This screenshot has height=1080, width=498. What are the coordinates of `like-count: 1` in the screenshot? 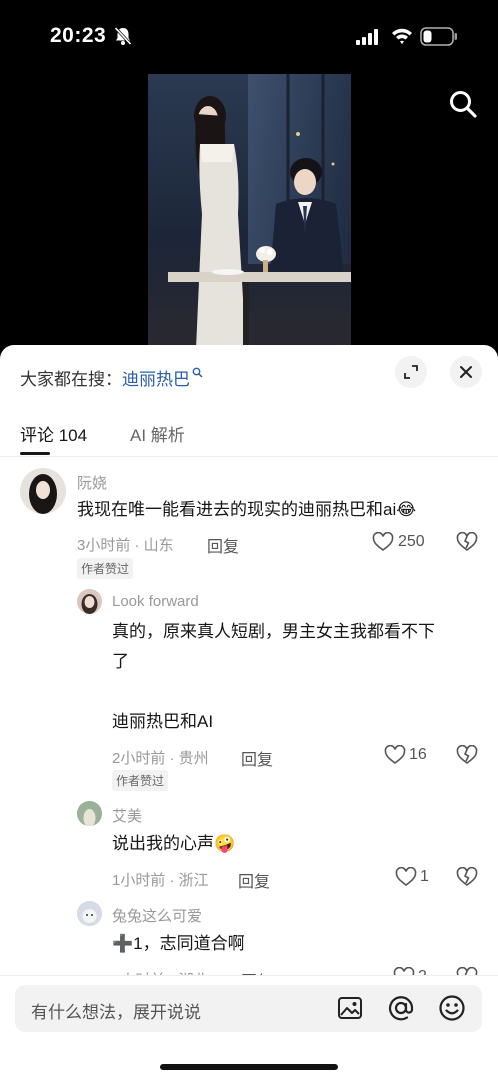 It's located at (424, 876).